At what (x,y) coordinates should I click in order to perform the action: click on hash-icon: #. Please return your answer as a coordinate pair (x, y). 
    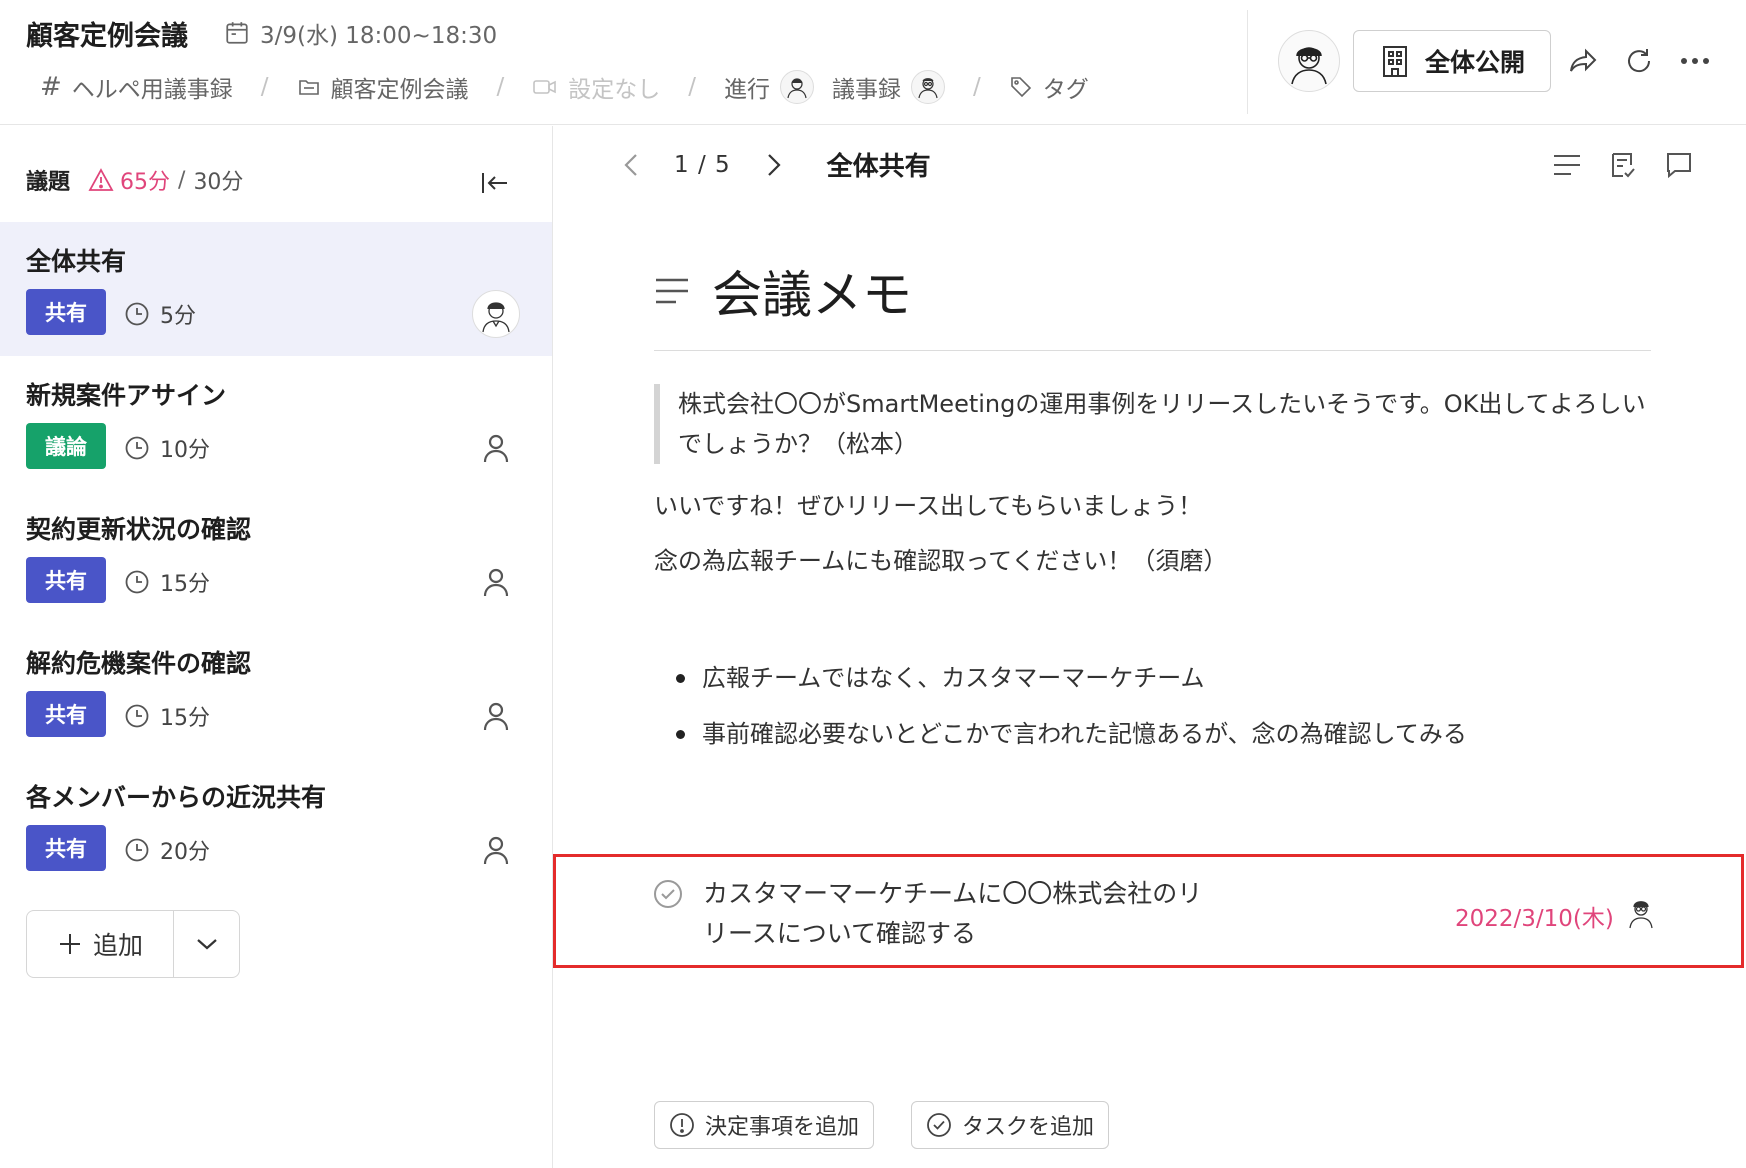
    Looking at the image, I should click on (51, 87).